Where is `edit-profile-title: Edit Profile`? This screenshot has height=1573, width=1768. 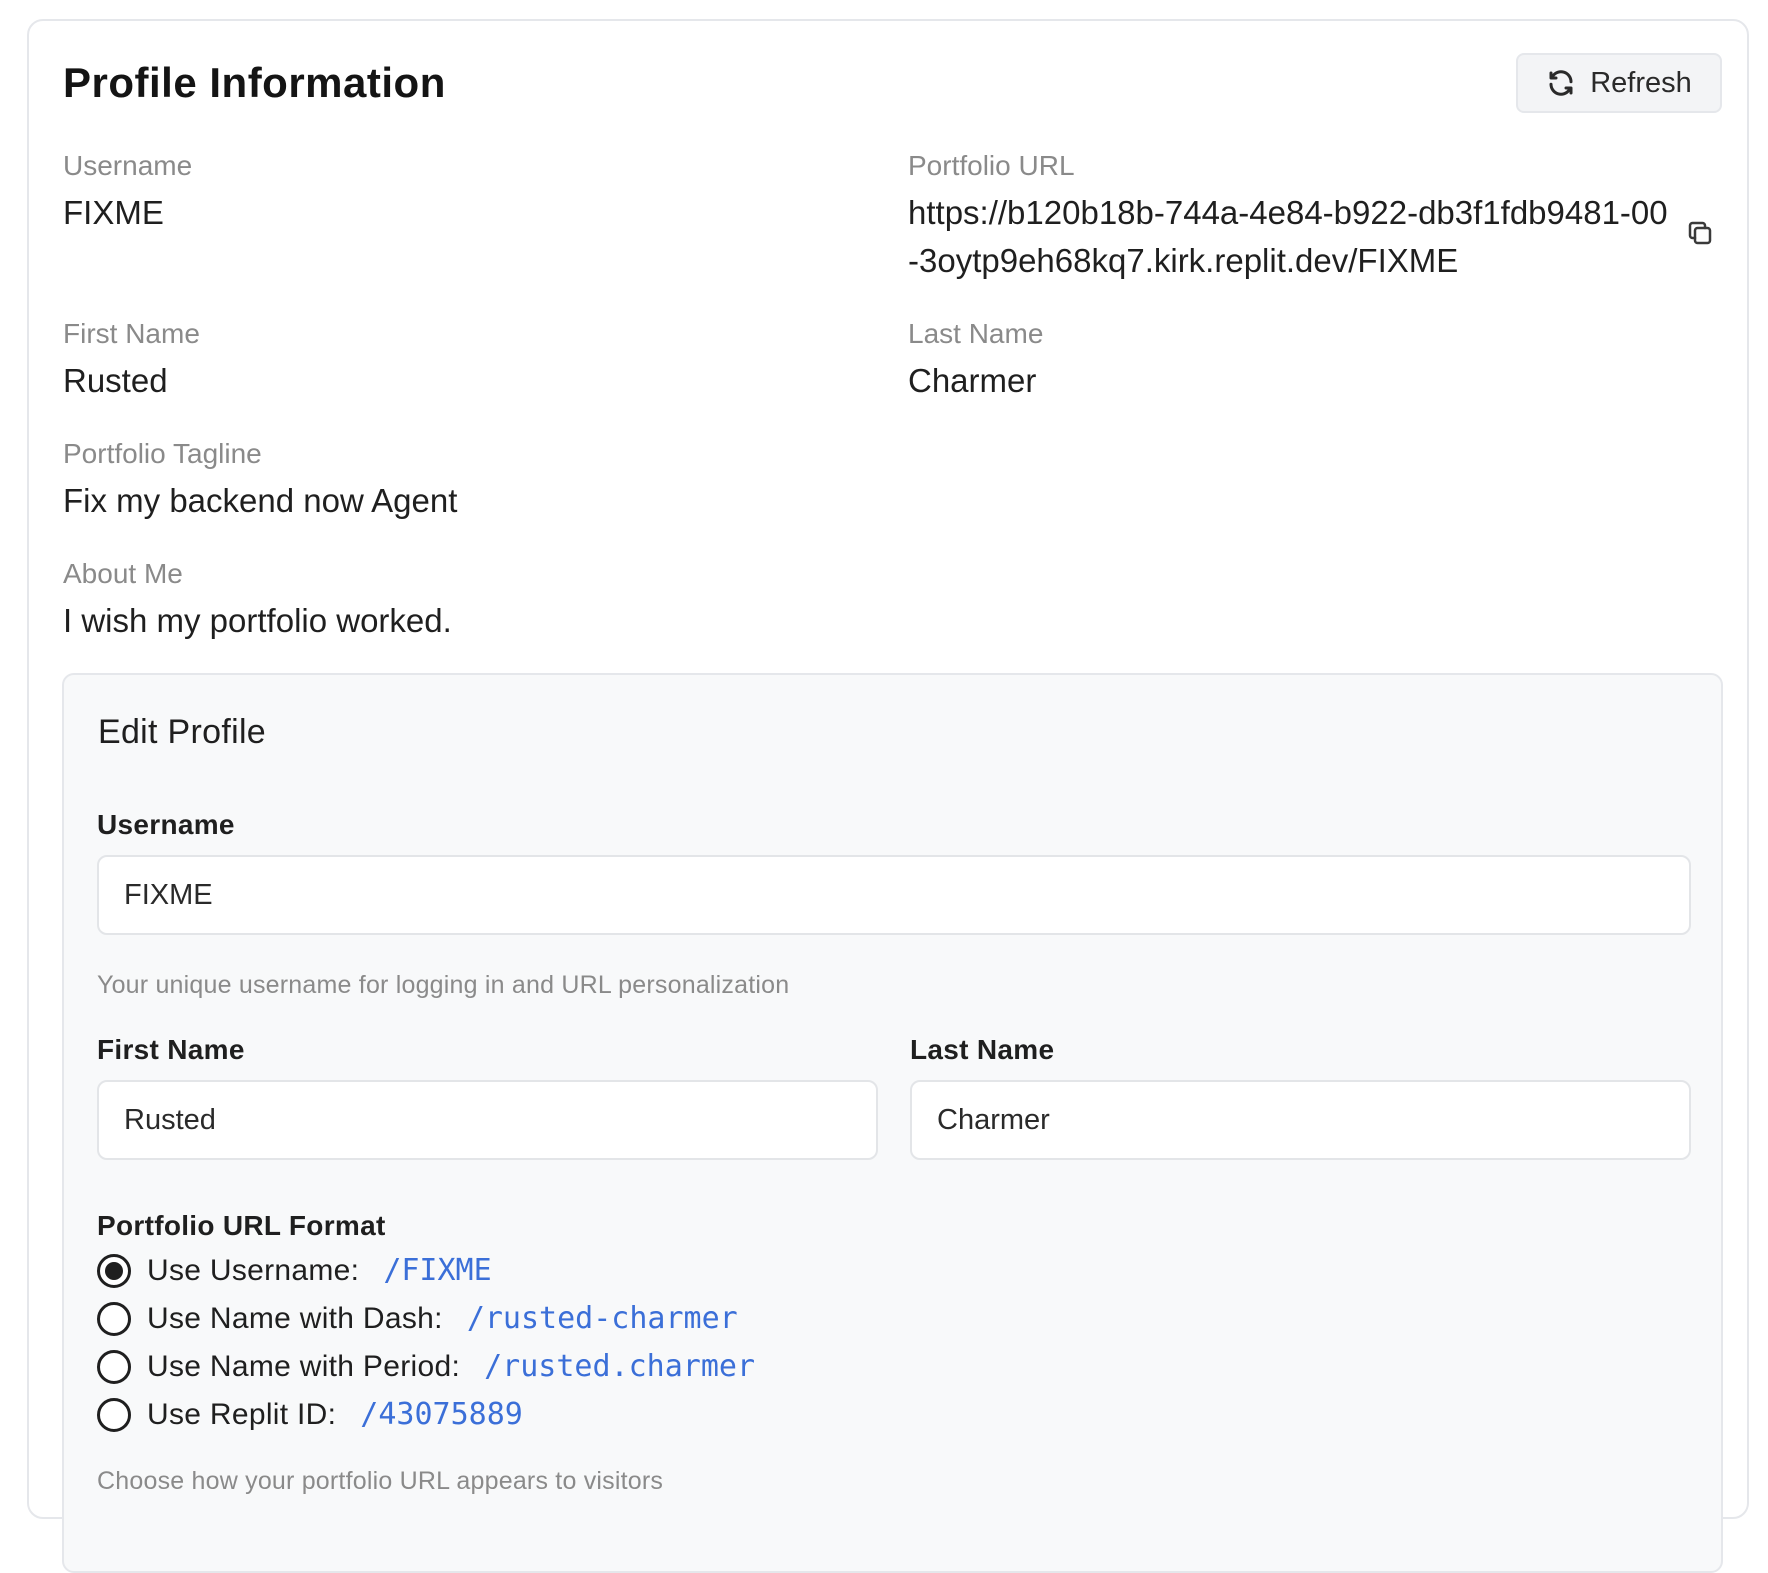 edit-profile-title: Edit Profile is located at coordinates (182, 732).